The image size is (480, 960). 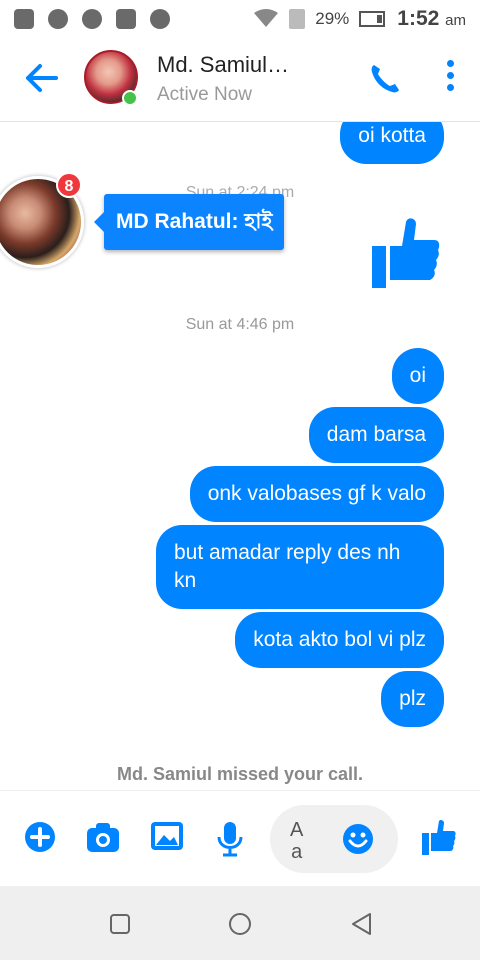 What do you see at coordinates (296, 841) in the screenshot?
I see `text-format-icon: Aa` at bounding box center [296, 841].